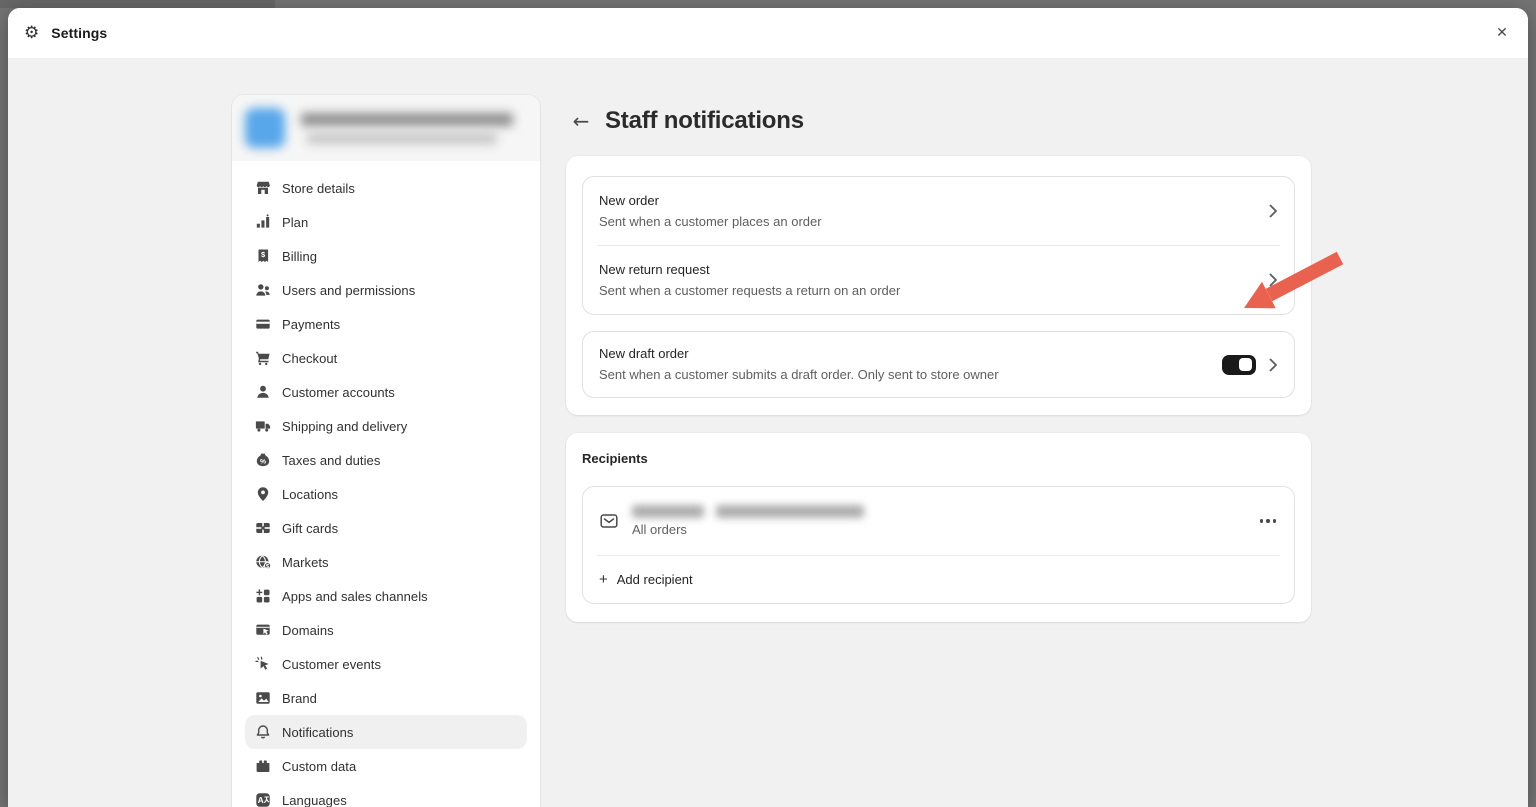  I want to click on sidebar-item-billing: $ Billing, so click(386, 256).